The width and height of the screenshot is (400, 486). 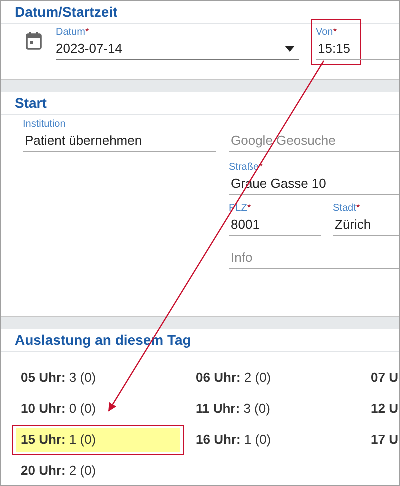 What do you see at coordinates (98, 440) in the screenshot?
I see `hour-load-text: 15 Uhr: 1 (0)` at bounding box center [98, 440].